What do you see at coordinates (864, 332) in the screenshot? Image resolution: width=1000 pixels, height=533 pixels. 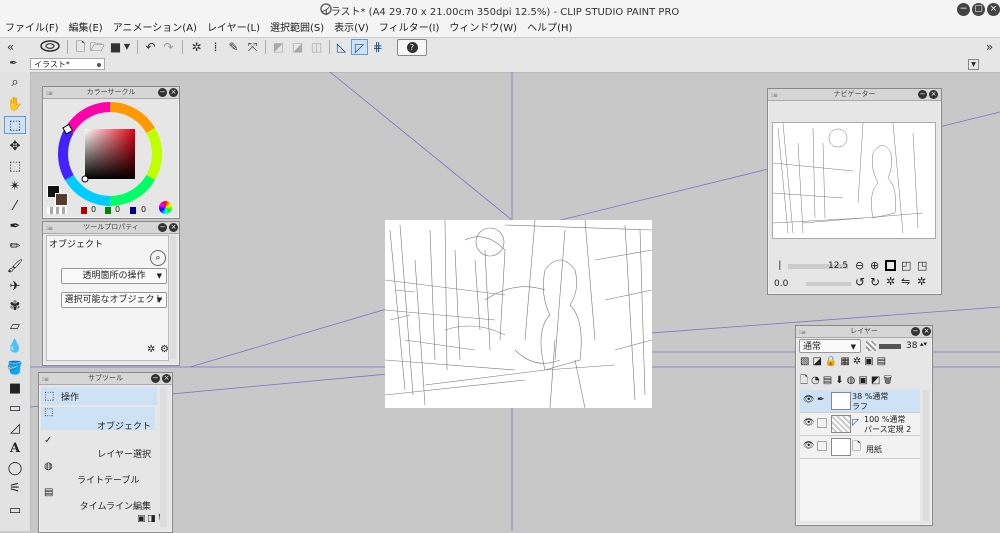 I see `panel-header: ⁝≡ レイヤー − ×` at bounding box center [864, 332].